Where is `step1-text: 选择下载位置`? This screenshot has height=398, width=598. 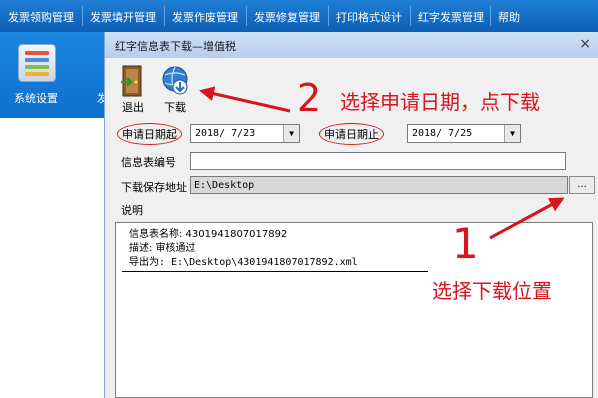 step1-text: 选择下载位置 is located at coordinates (492, 291).